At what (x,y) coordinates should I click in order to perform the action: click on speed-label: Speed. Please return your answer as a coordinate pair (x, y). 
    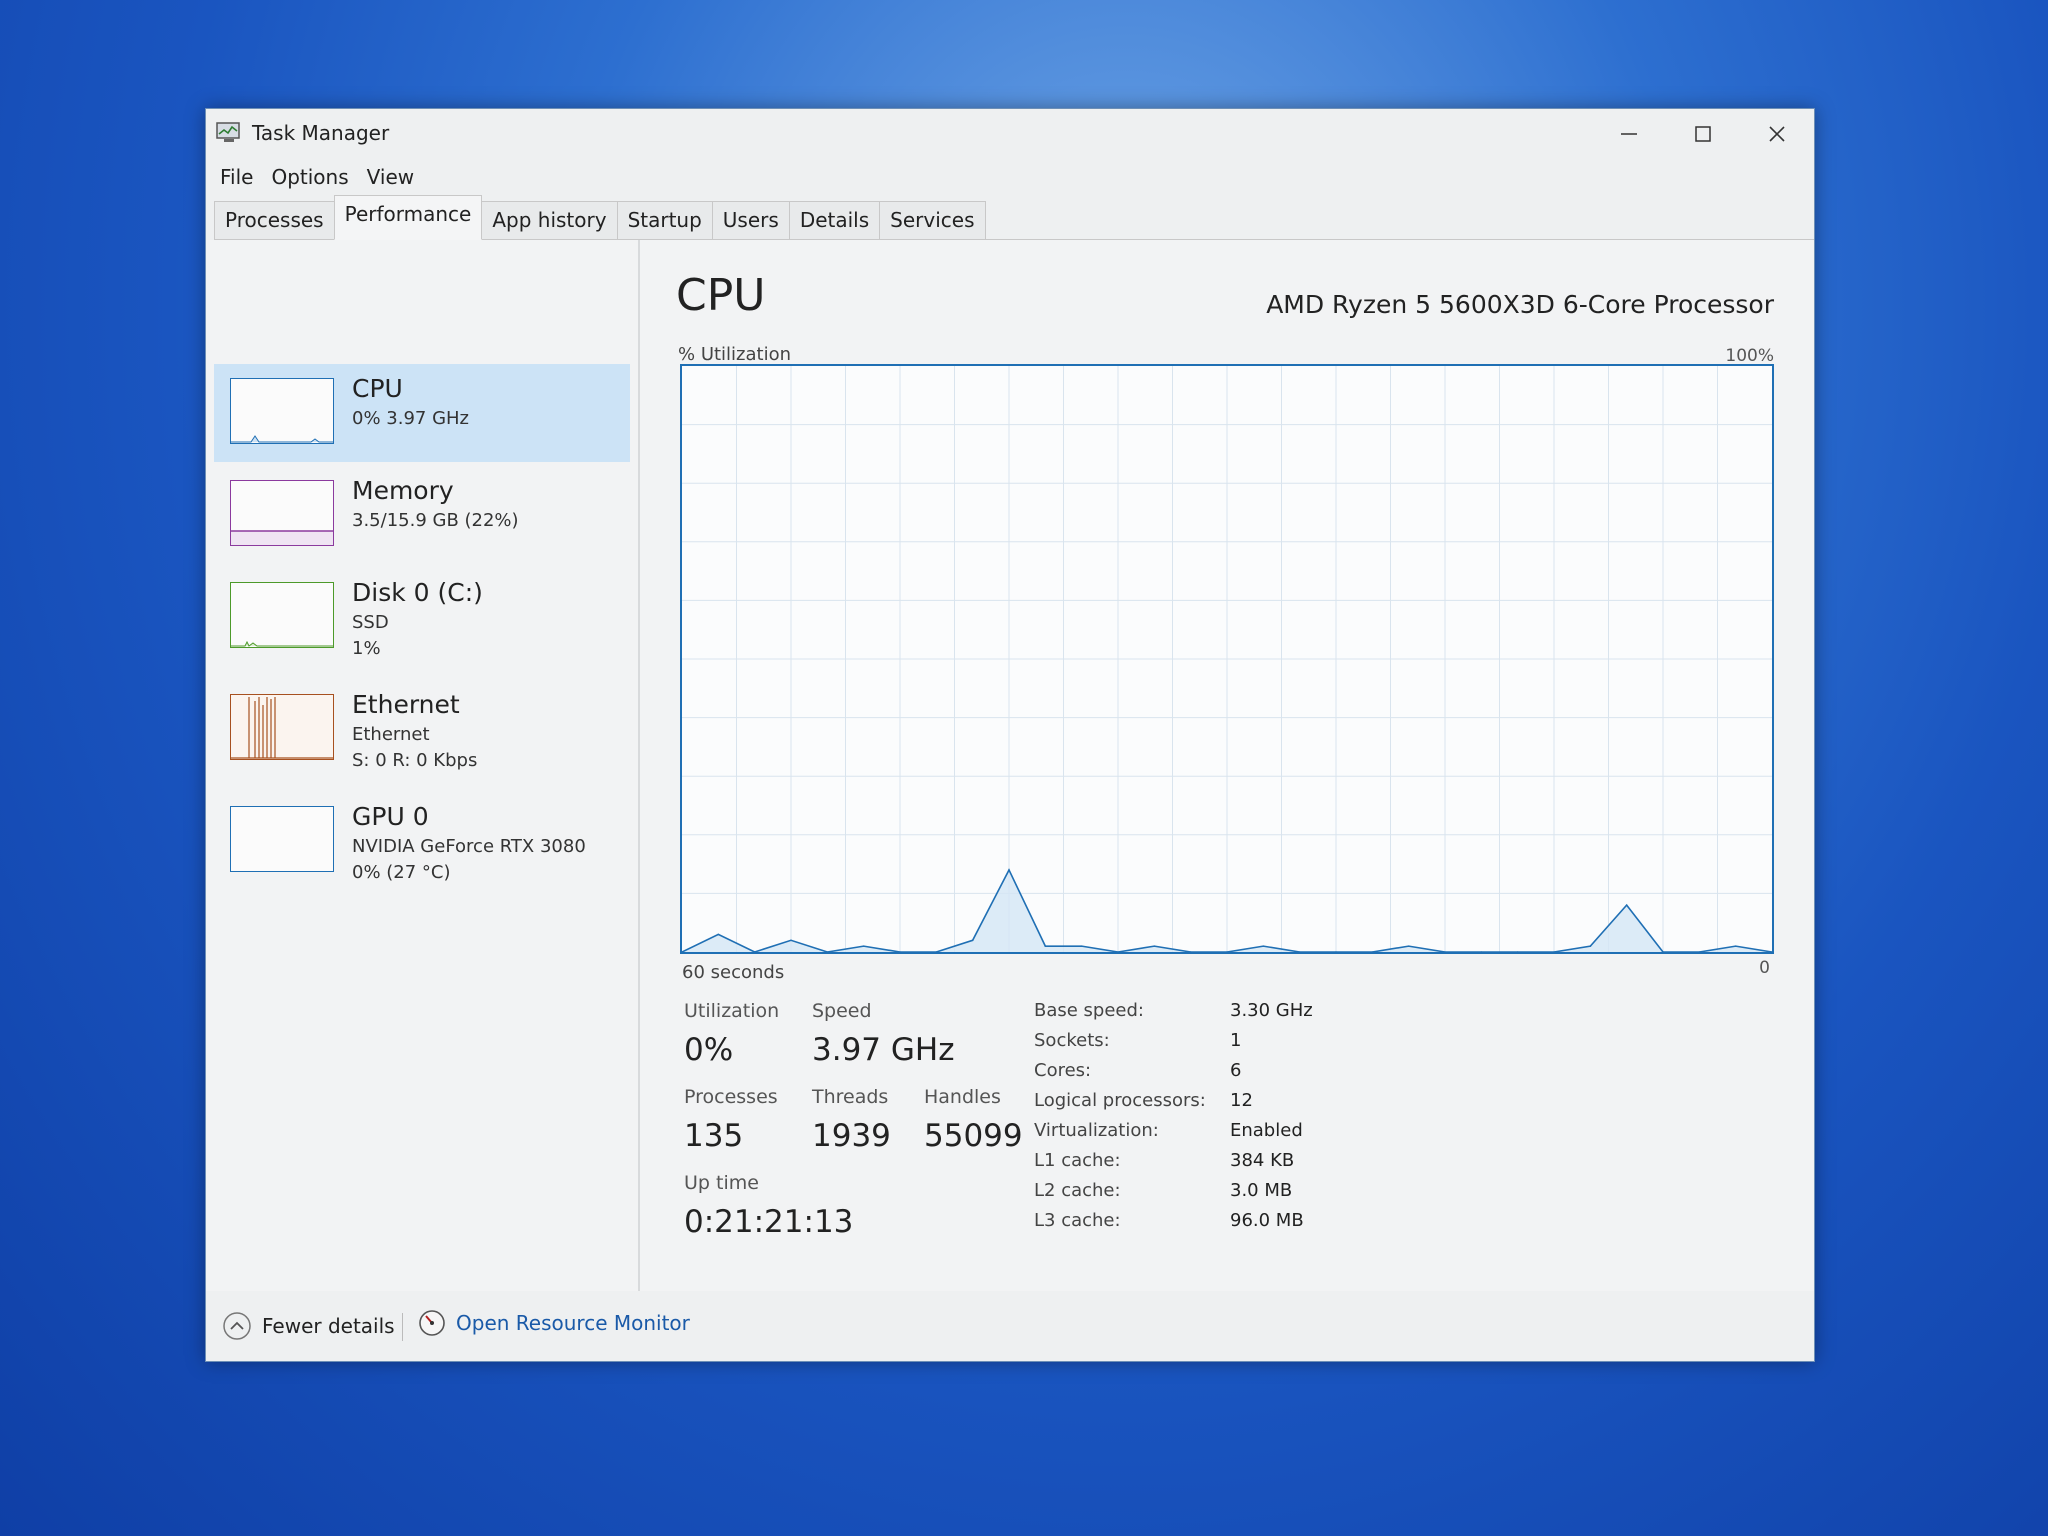
    Looking at the image, I should click on (842, 1011).